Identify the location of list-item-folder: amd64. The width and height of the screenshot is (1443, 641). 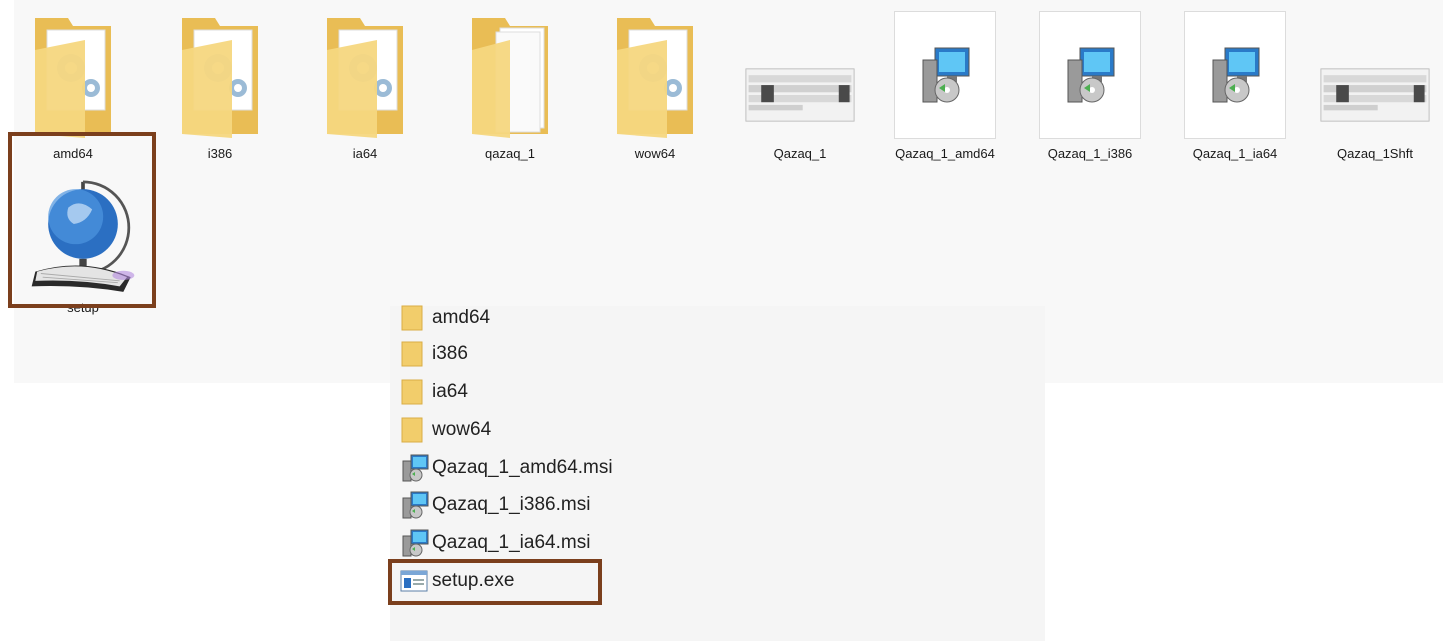
(445, 318).